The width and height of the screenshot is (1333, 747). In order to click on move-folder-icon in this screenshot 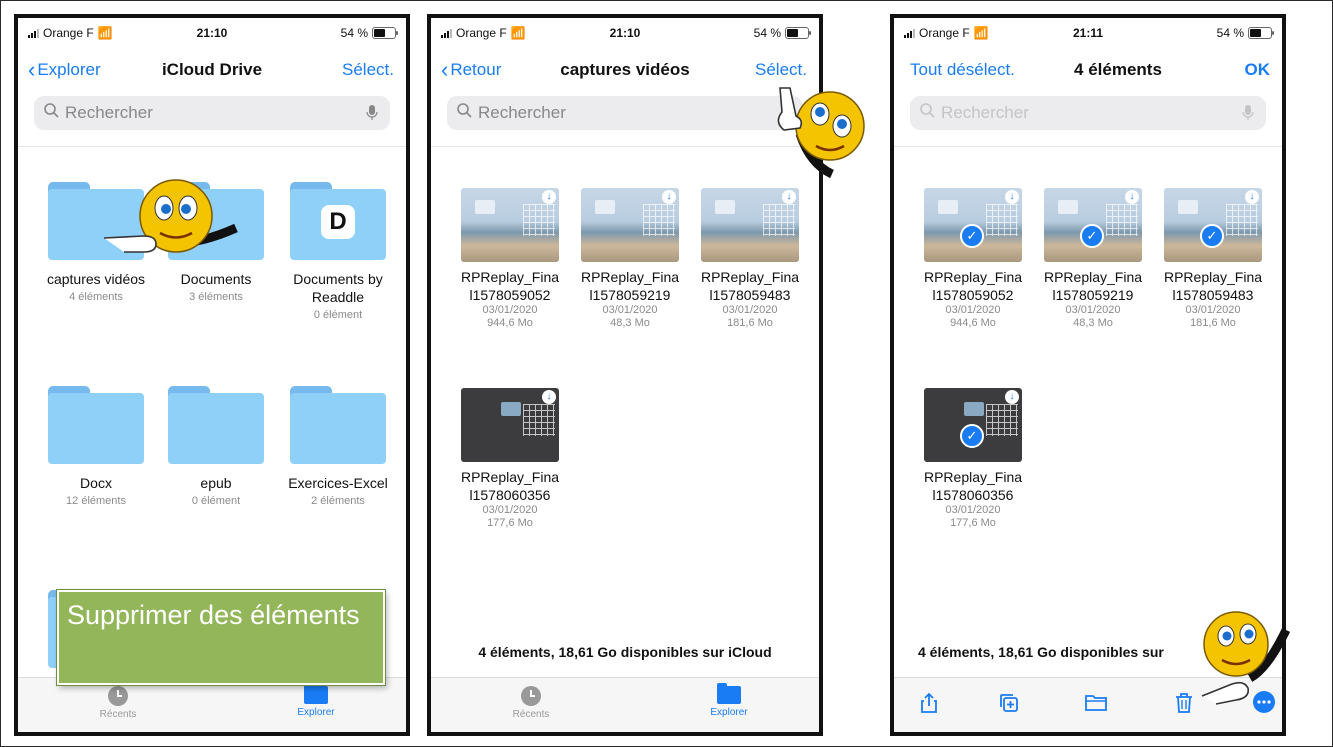, I will do `click(1096, 705)`.